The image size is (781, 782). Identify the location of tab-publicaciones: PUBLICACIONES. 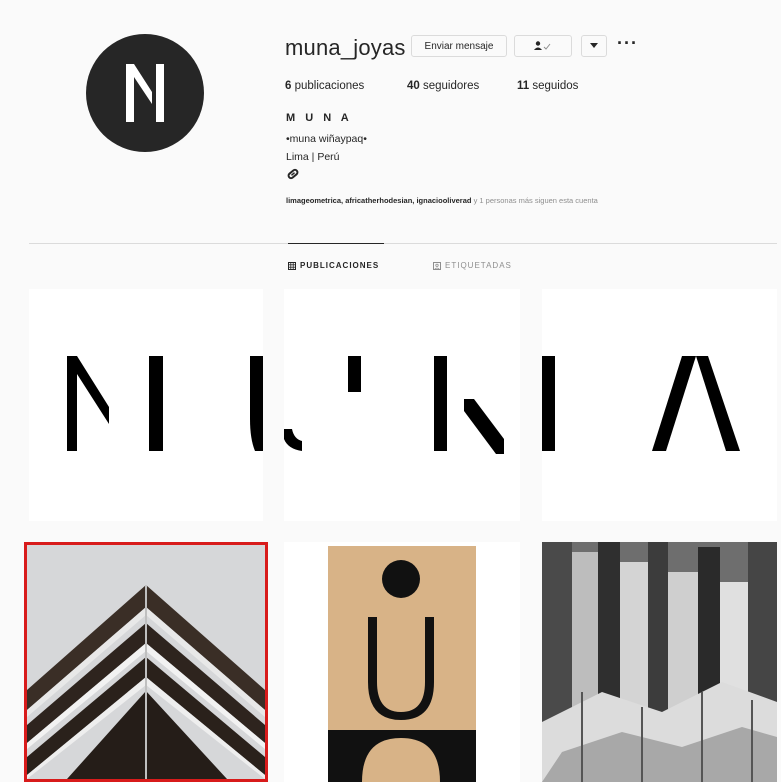
(333, 265).